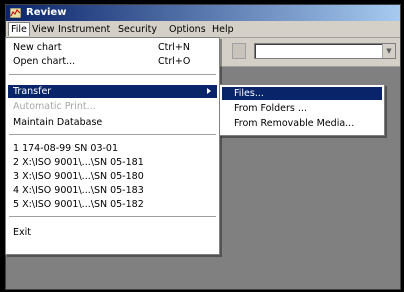 Image resolution: width=404 pixels, height=292 pixels. I want to click on toolbar-combo: ▼, so click(325, 51).